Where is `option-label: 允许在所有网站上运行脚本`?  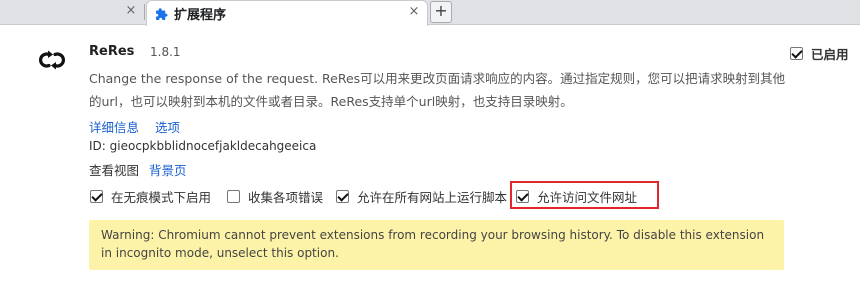 option-label: 允许在所有网站上运行脚本 is located at coordinates (432, 197).